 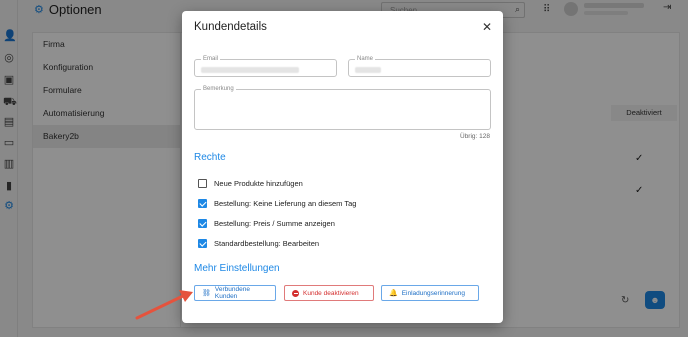 What do you see at coordinates (433, 293) in the screenshot?
I see `invitation-reminder-label: Einladungserinnerung` at bounding box center [433, 293].